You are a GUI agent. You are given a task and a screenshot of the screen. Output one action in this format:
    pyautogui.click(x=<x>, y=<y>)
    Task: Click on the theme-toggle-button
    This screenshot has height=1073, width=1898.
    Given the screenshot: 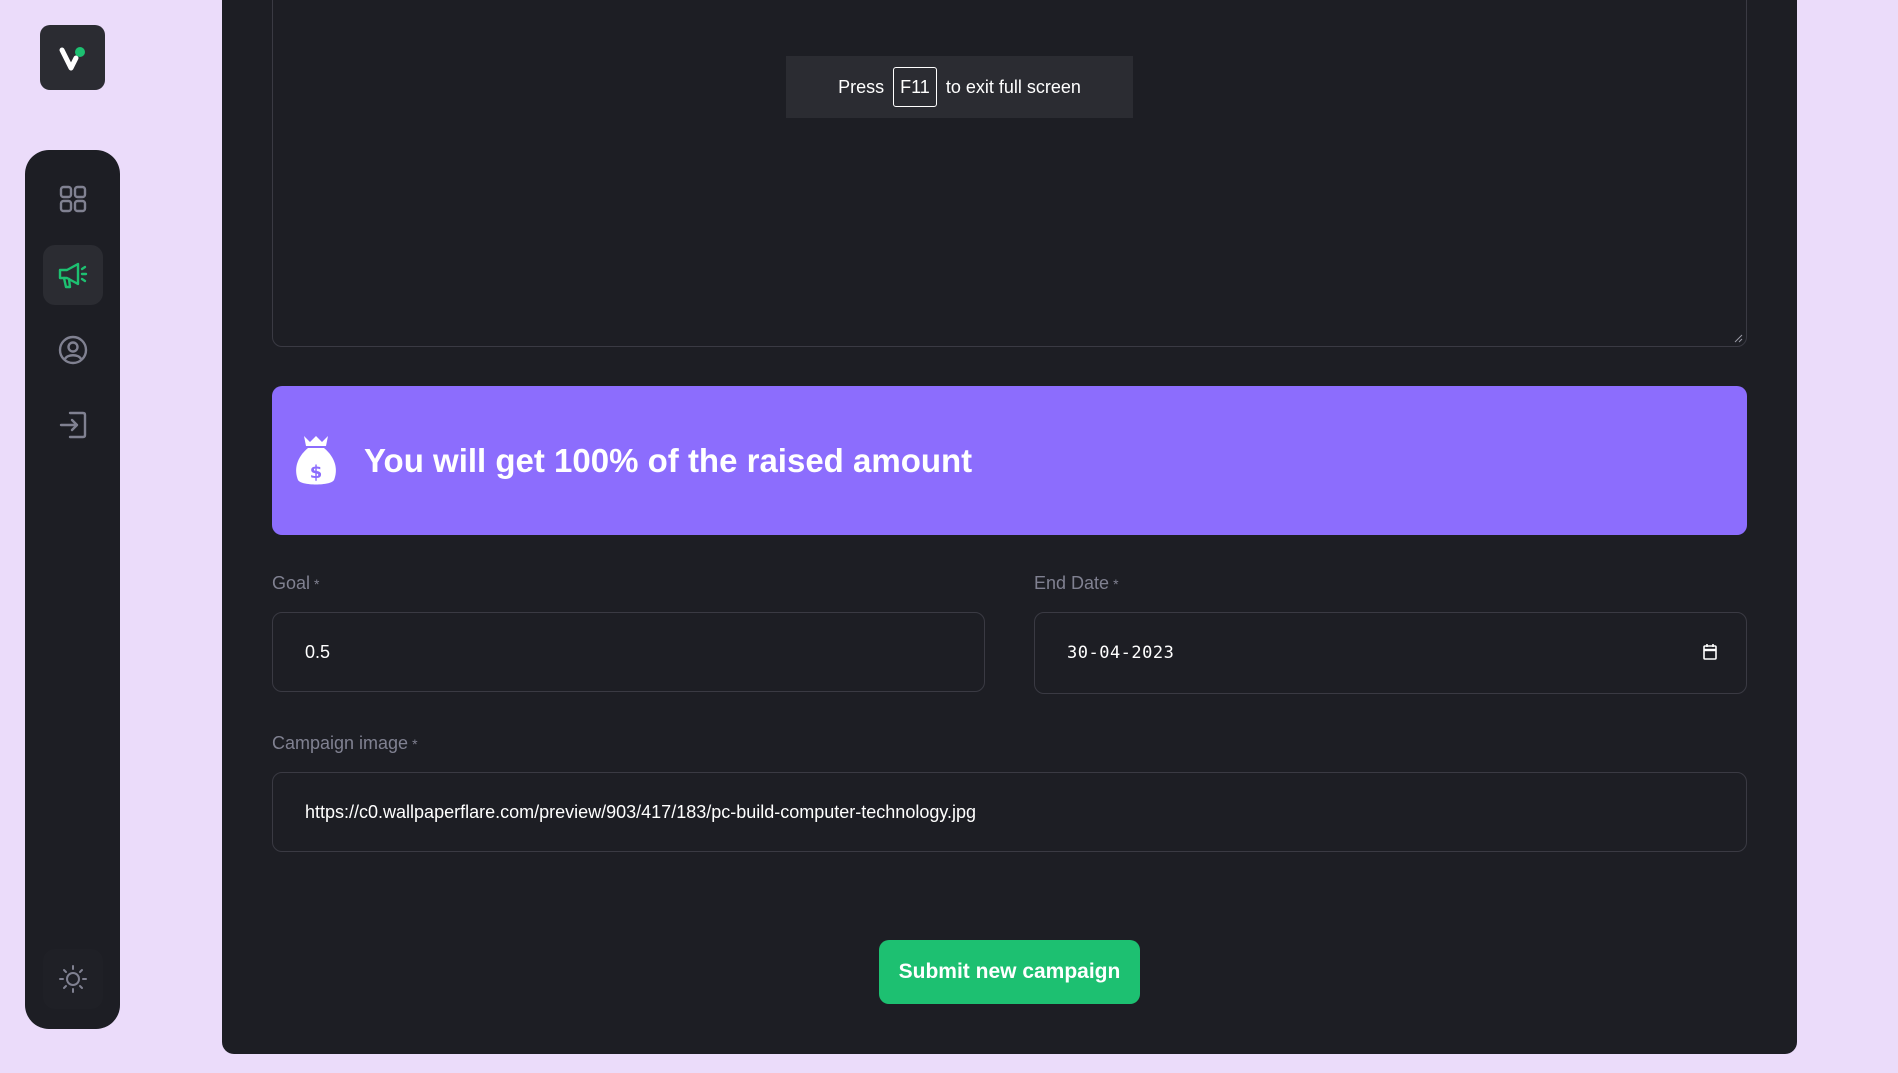 What is the action you would take?
    pyautogui.click(x=73, y=979)
    